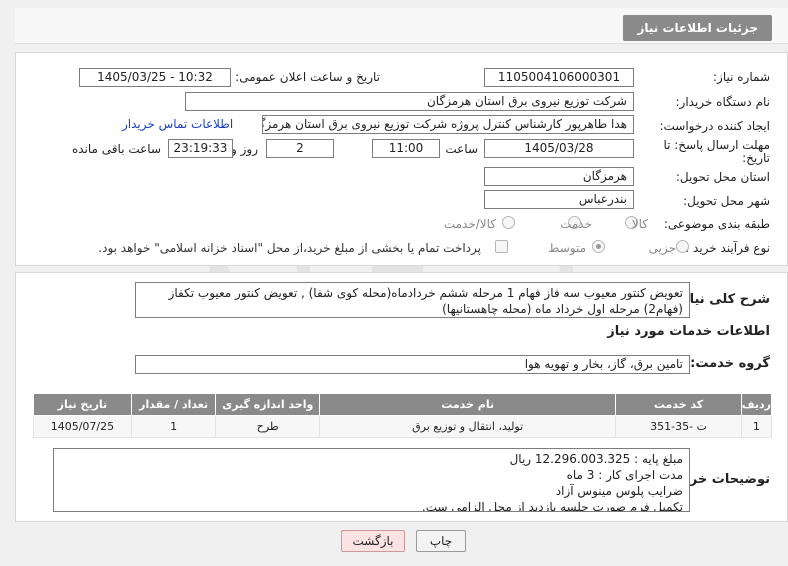 The height and width of the screenshot is (566, 788). What do you see at coordinates (722, 177) in the screenshot?
I see `province-label: استان محل تحویل:` at bounding box center [722, 177].